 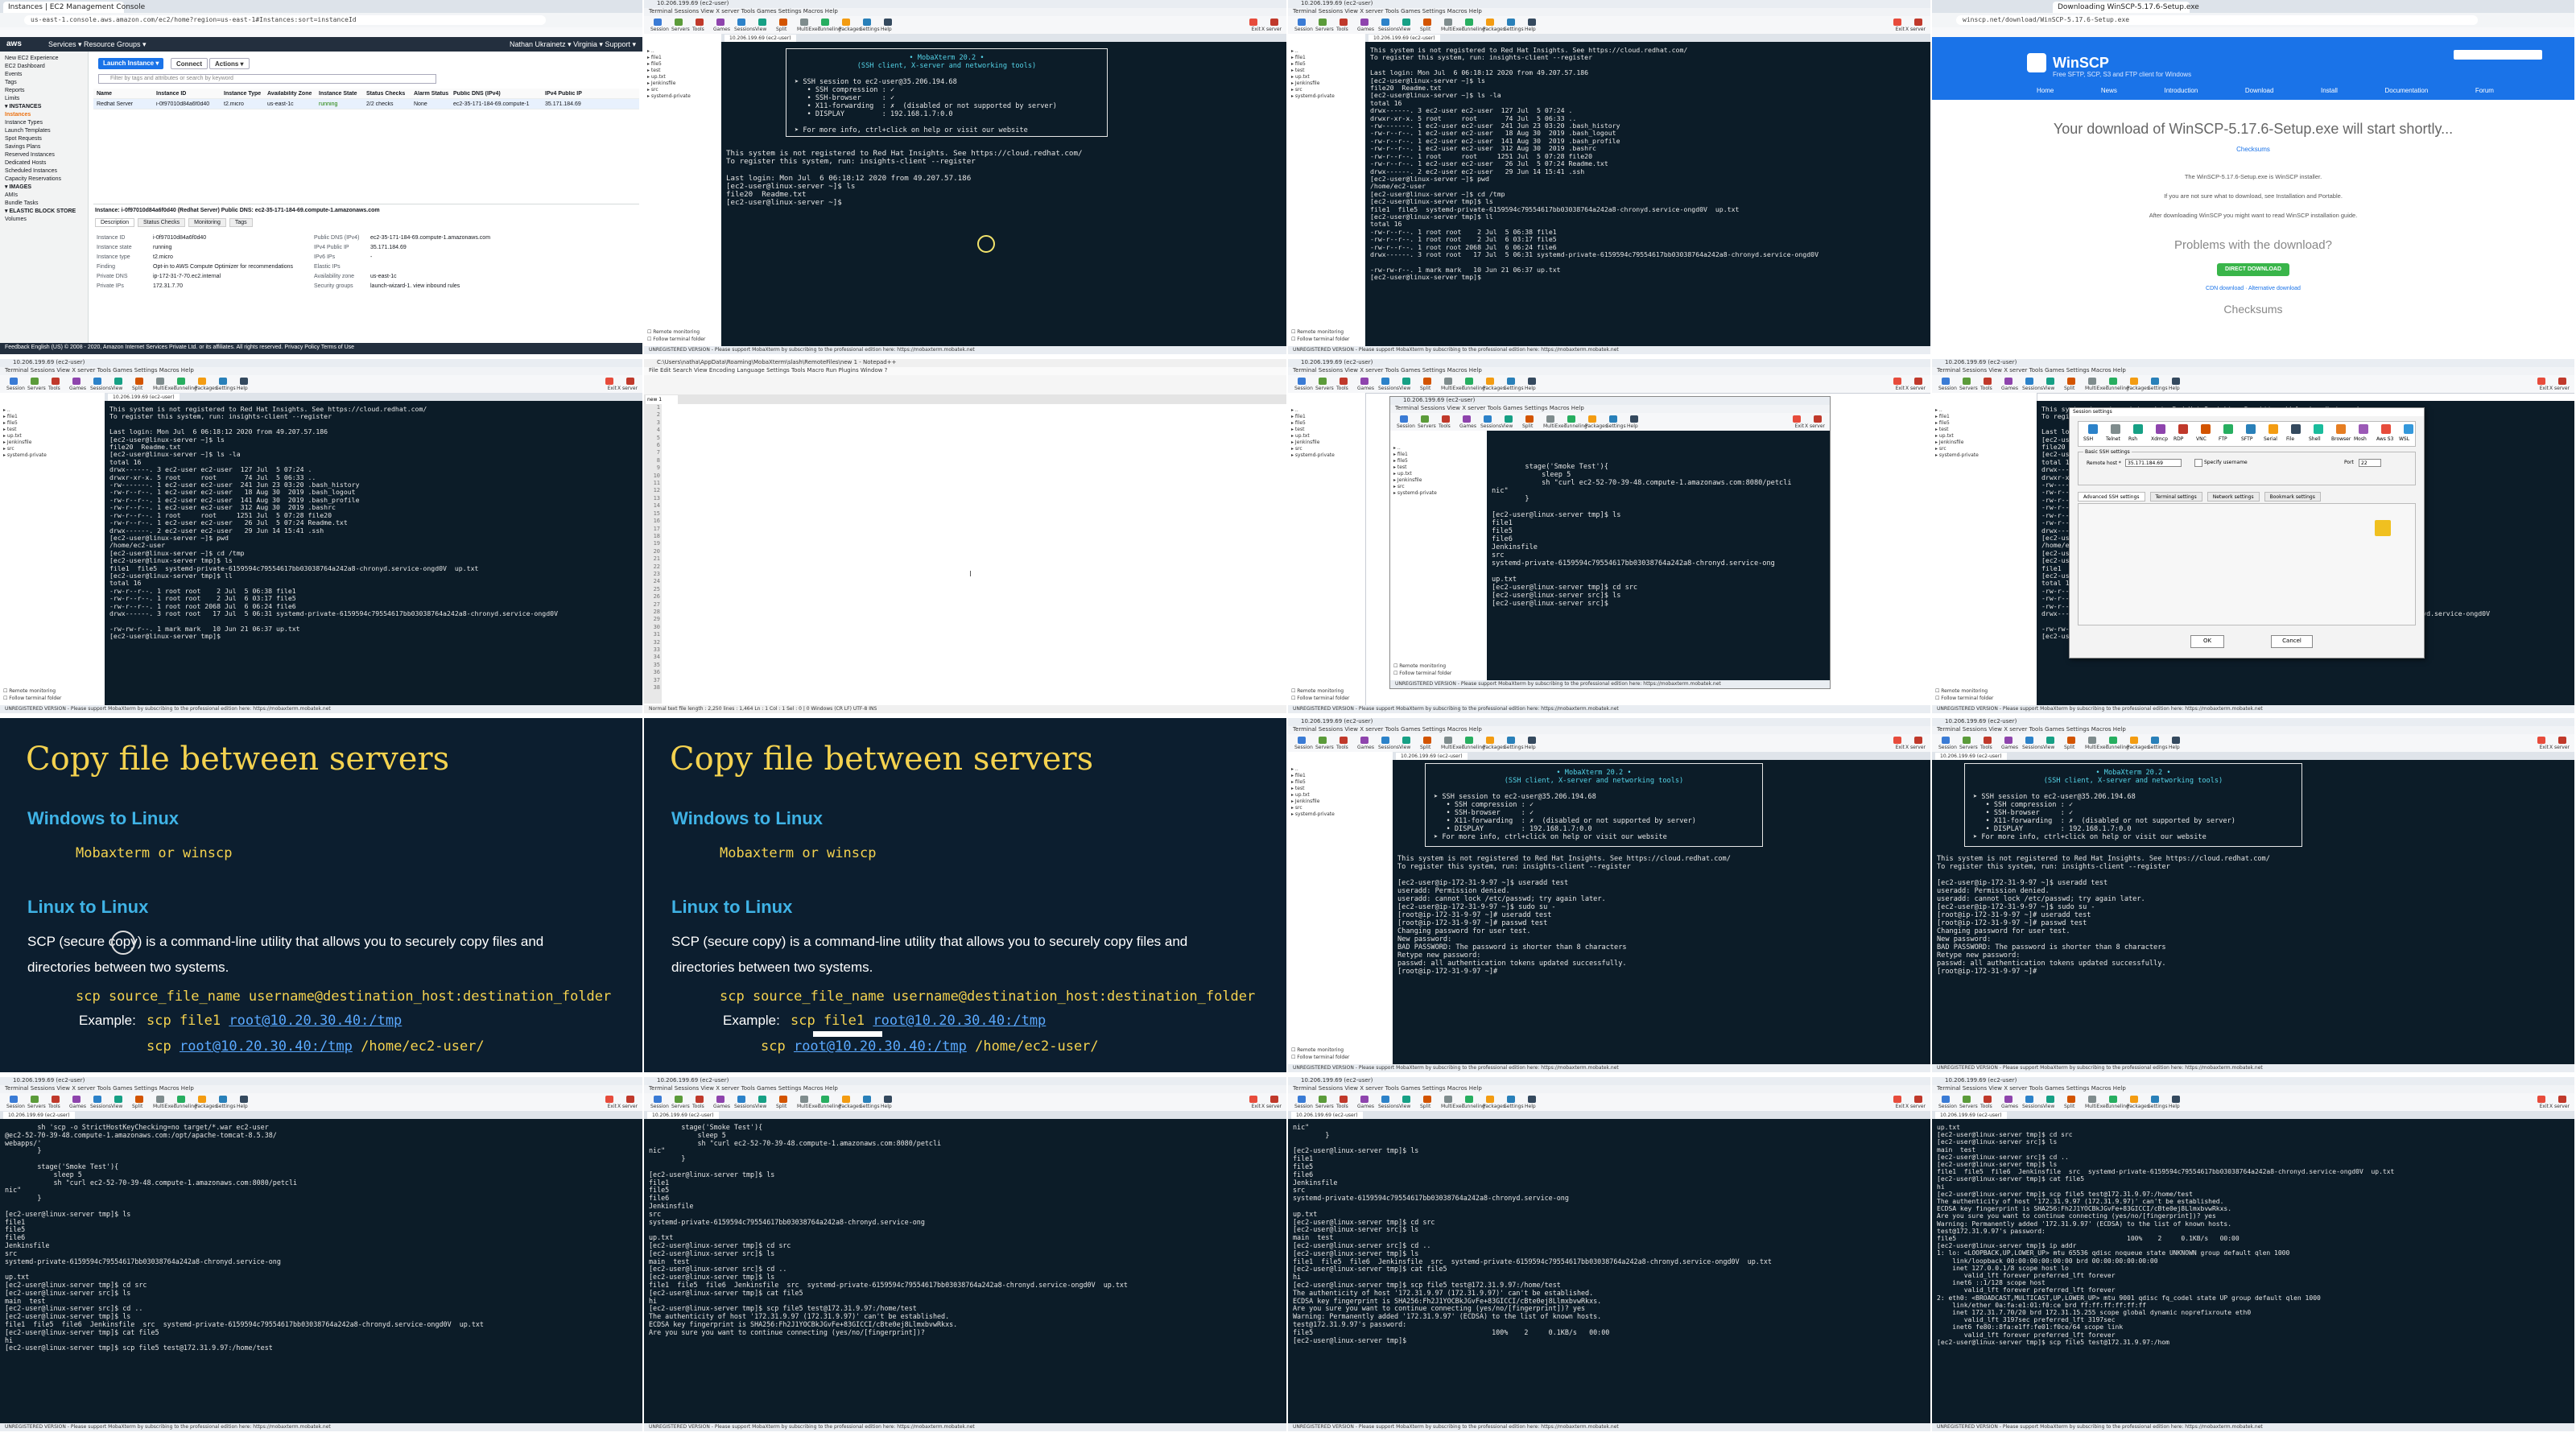 I want to click on detail-tab: Description, so click(x=115, y=222).